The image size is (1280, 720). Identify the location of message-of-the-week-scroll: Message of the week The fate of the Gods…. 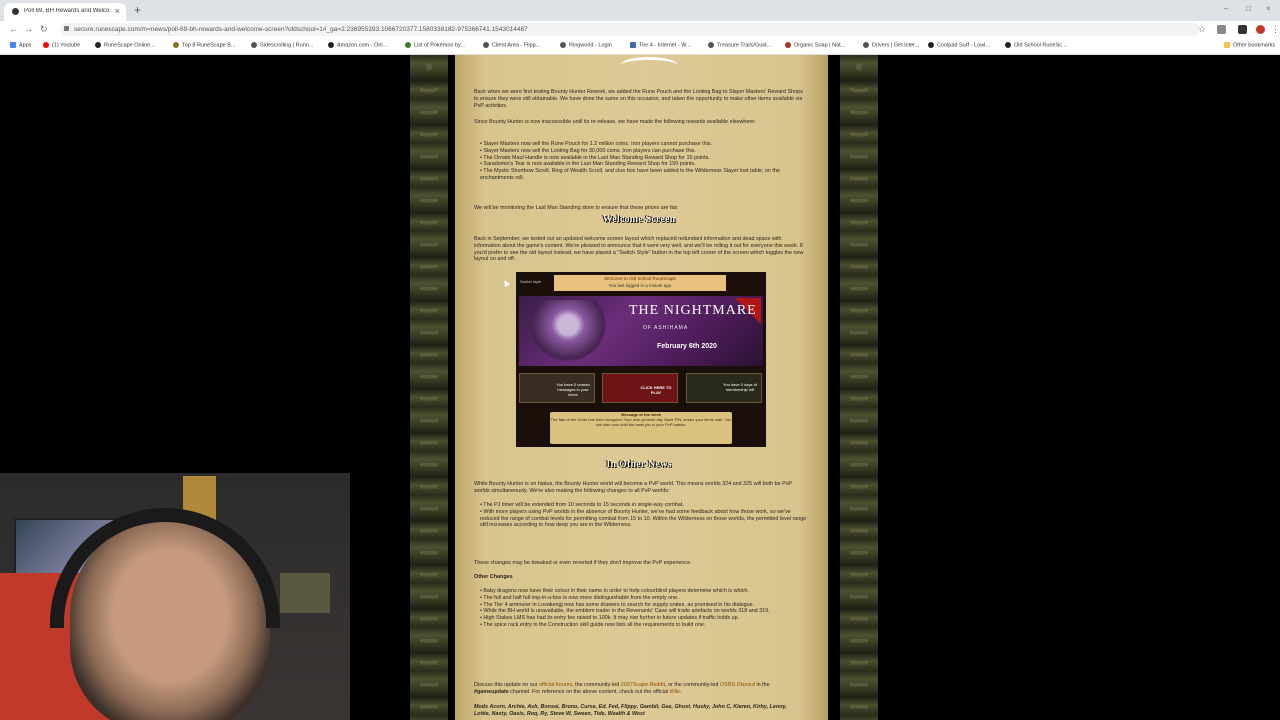
(641, 428).